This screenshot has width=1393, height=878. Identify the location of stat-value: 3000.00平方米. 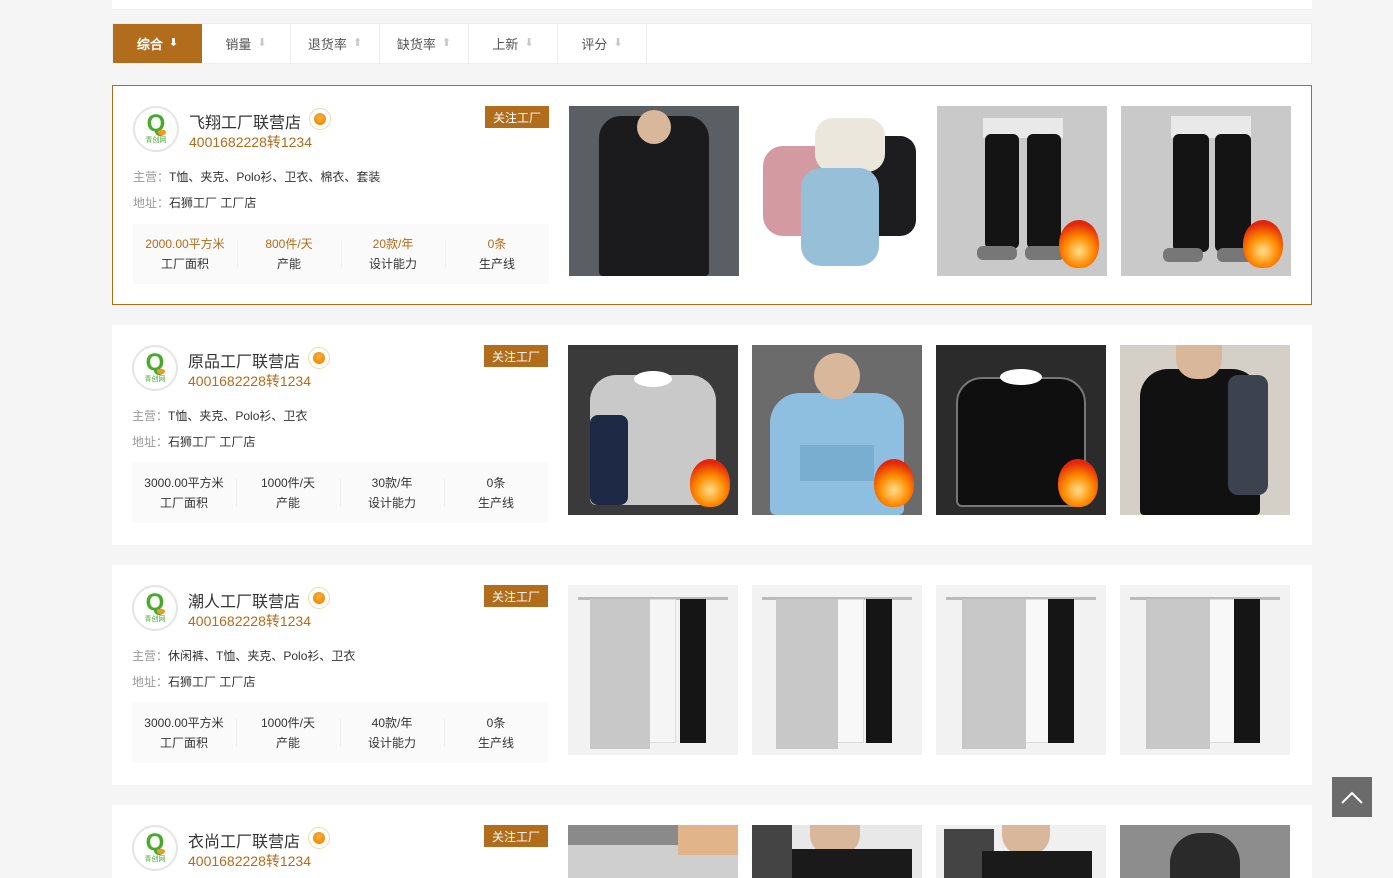
(184, 483).